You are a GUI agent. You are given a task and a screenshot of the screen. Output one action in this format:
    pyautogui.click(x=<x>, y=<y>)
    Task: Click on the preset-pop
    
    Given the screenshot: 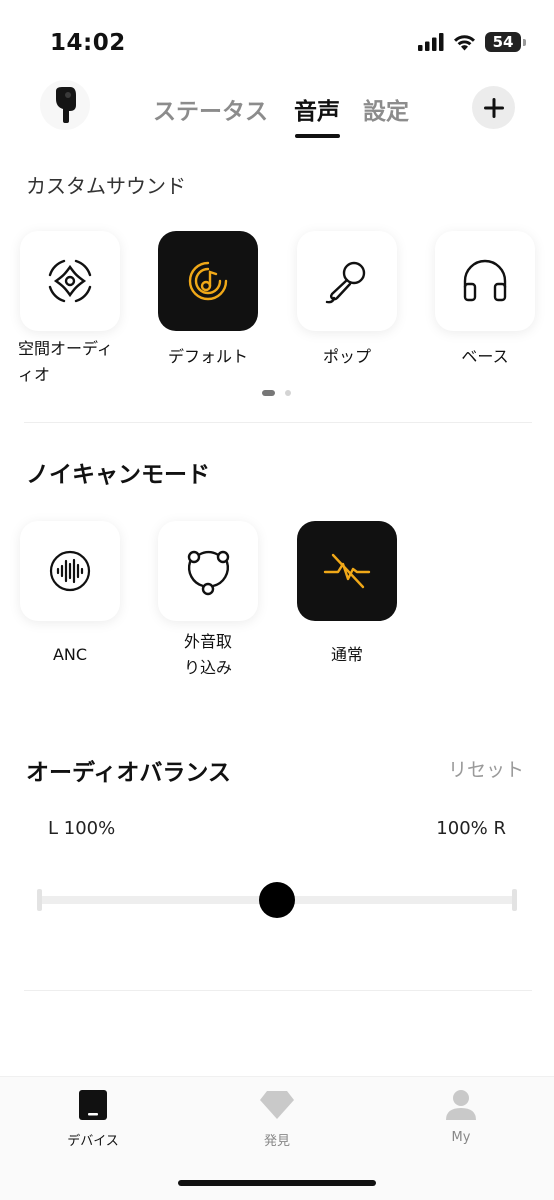 What is the action you would take?
    pyautogui.click(x=347, y=281)
    